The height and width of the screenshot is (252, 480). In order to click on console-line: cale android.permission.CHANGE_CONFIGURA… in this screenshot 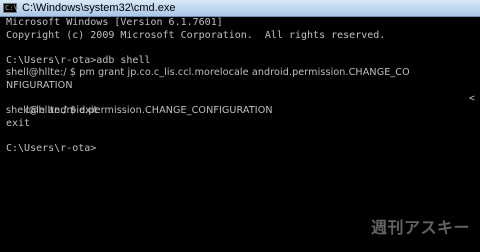, I will do `click(243, 104)`.